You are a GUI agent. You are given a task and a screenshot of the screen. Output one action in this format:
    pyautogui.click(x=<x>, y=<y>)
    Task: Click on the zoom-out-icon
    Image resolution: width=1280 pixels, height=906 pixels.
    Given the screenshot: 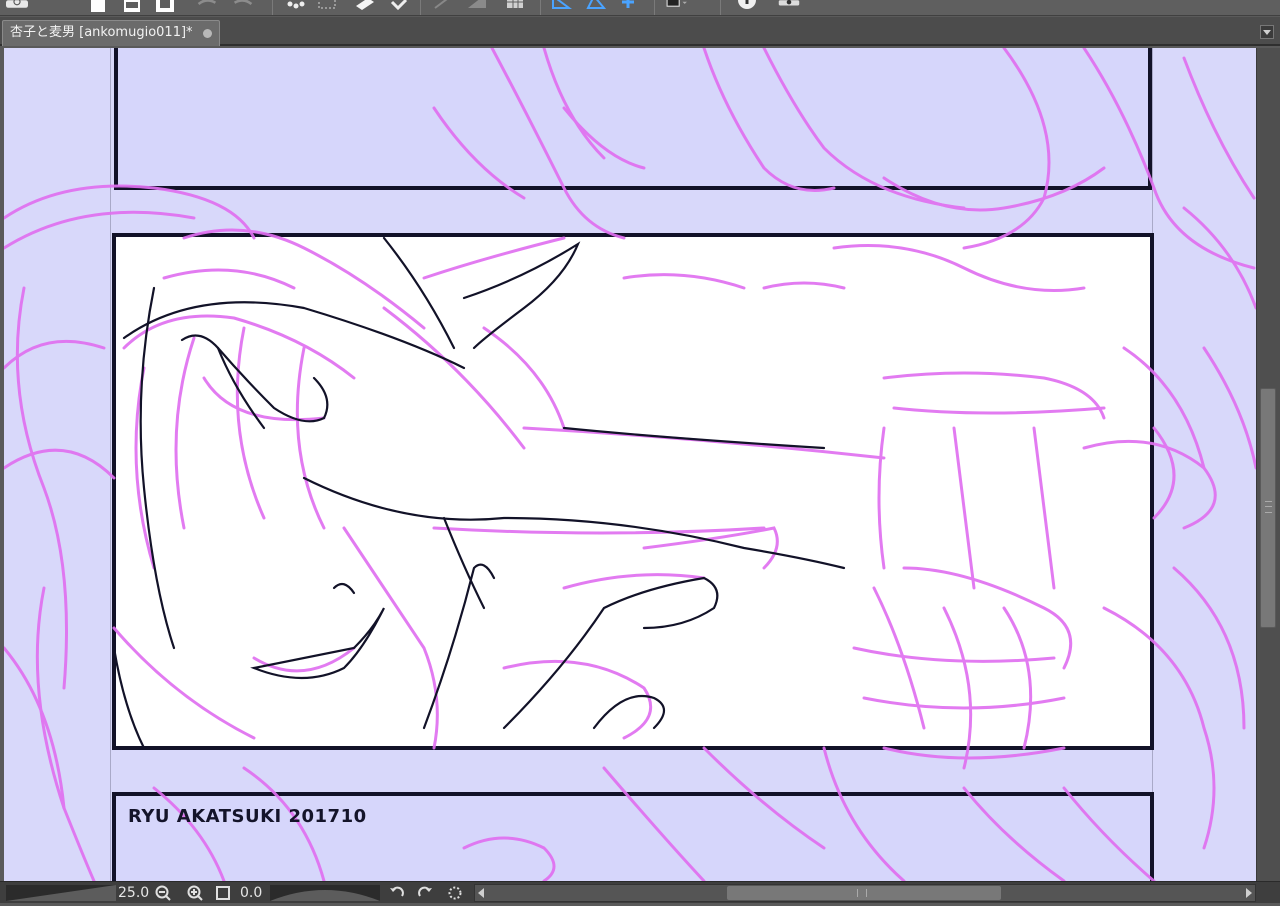 What is the action you would take?
    pyautogui.click(x=163, y=893)
    